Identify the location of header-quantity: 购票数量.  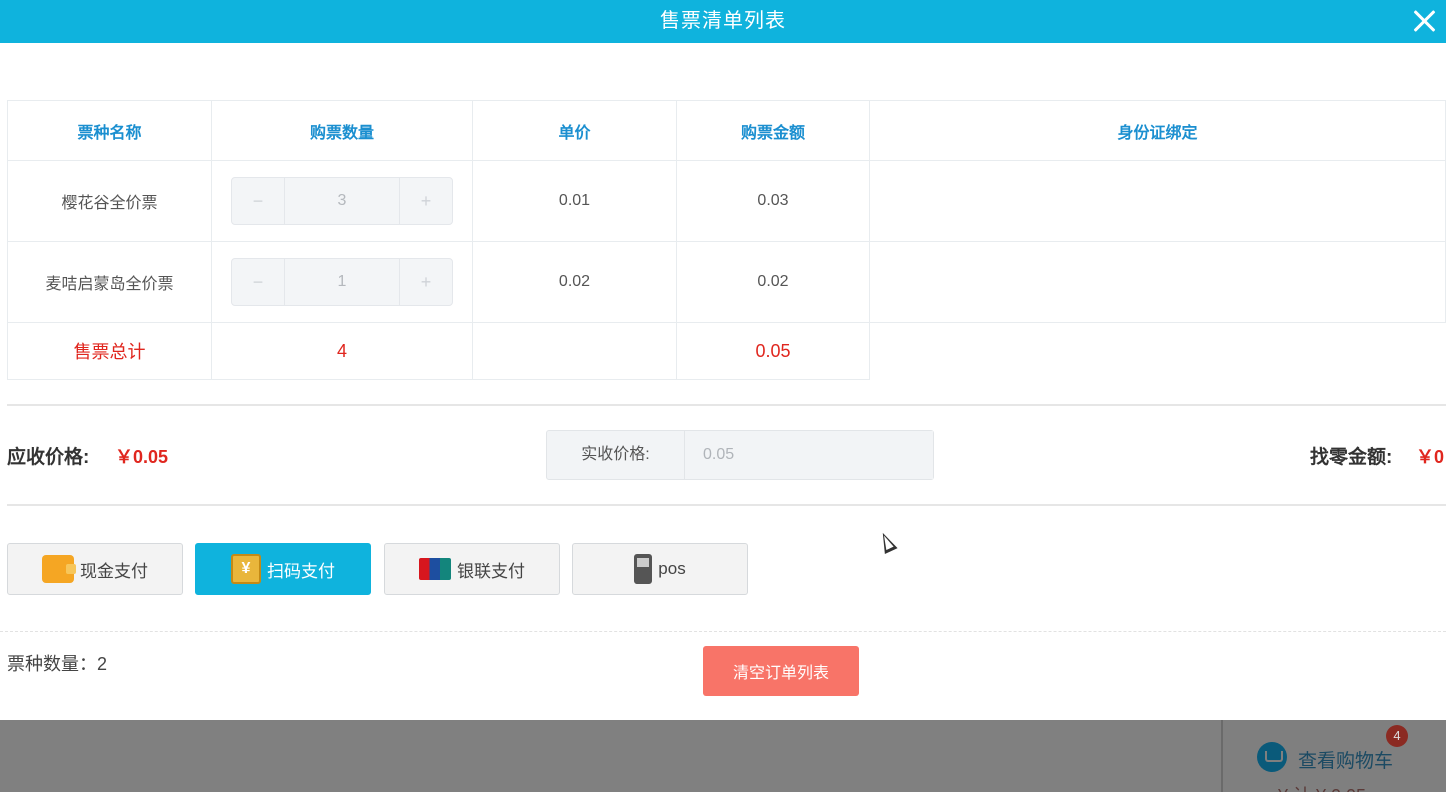
(342, 130).